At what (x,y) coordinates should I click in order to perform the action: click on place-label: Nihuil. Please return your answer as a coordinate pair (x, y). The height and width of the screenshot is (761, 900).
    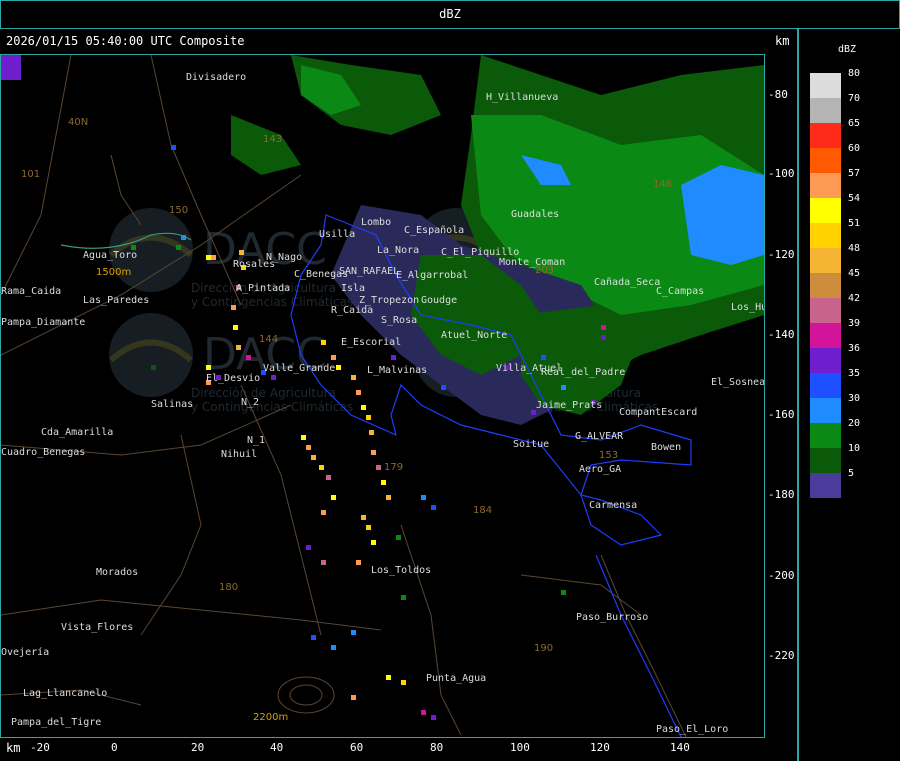
    Looking at the image, I should click on (239, 454).